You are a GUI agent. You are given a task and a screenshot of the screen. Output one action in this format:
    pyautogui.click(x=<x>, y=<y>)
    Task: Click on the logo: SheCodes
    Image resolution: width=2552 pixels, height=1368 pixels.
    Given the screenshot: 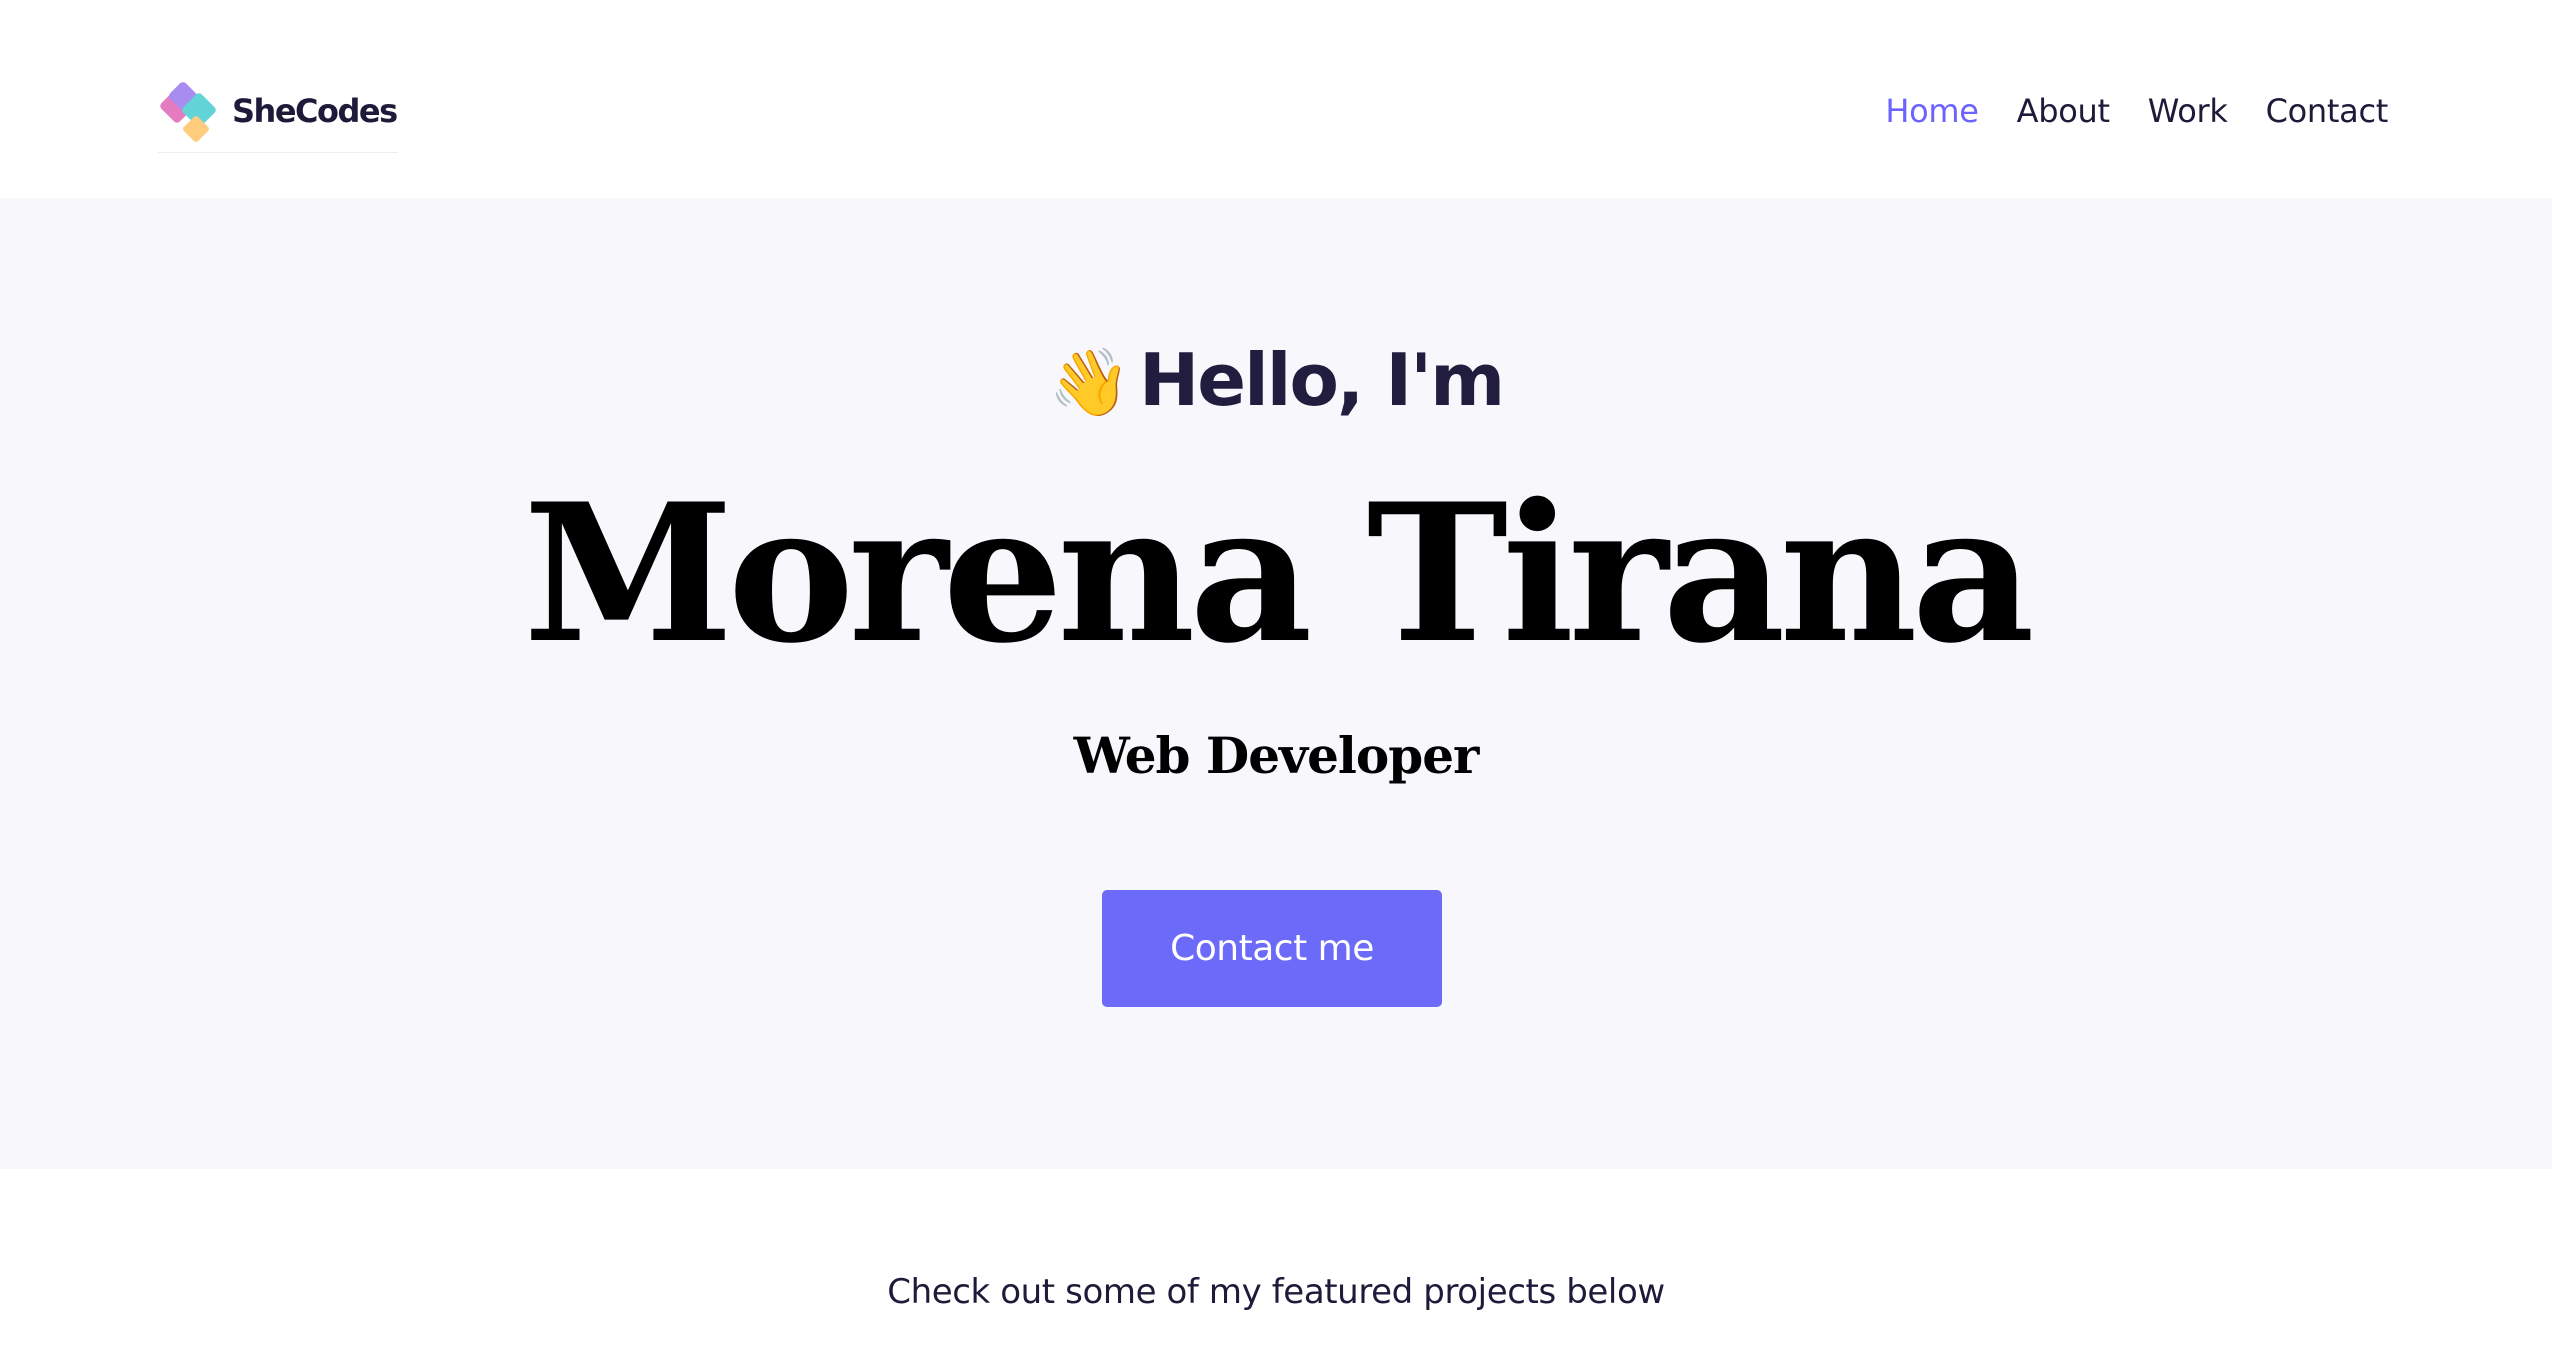 What is the action you would take?
    pyautogui.click(x=278, y=115)
    